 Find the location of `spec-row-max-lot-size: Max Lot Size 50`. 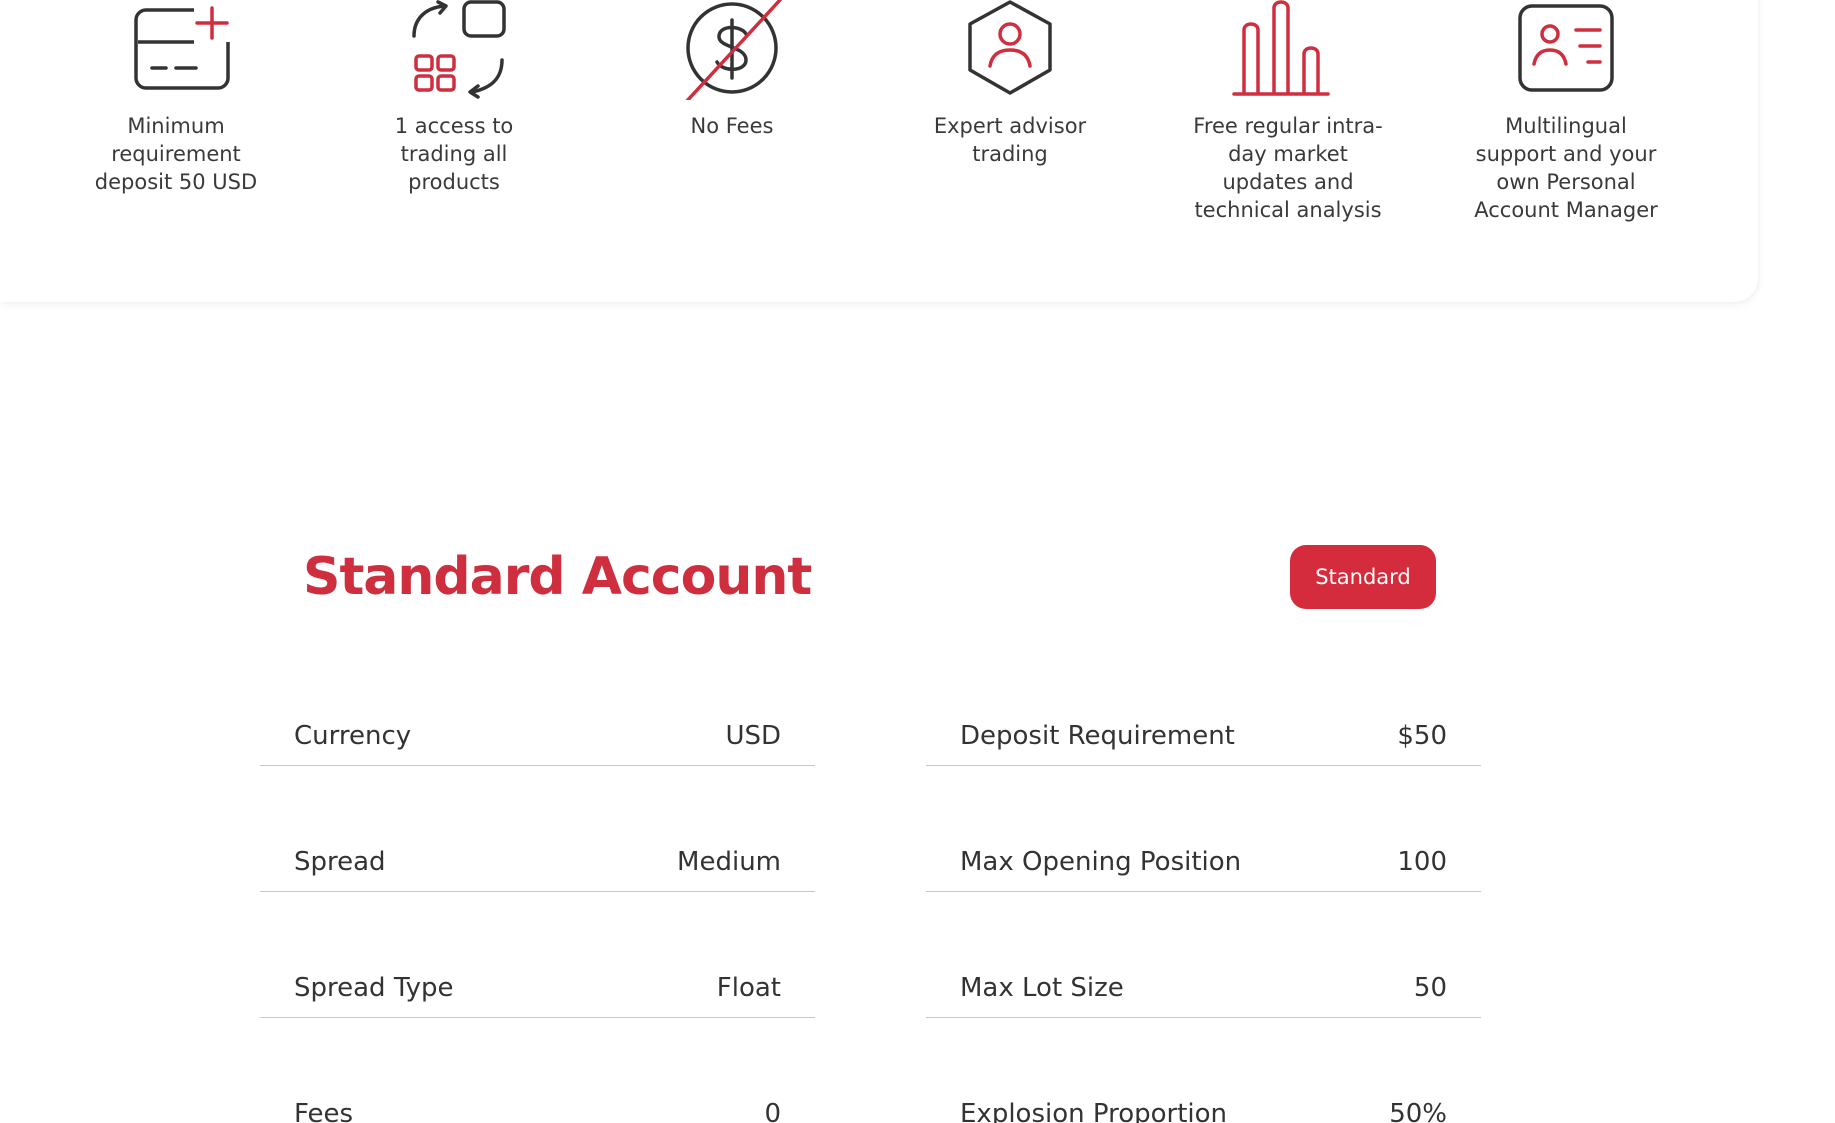

spec-row-max-lot-size: Max Lot Size 50 is located at coordinates (1203, 993).